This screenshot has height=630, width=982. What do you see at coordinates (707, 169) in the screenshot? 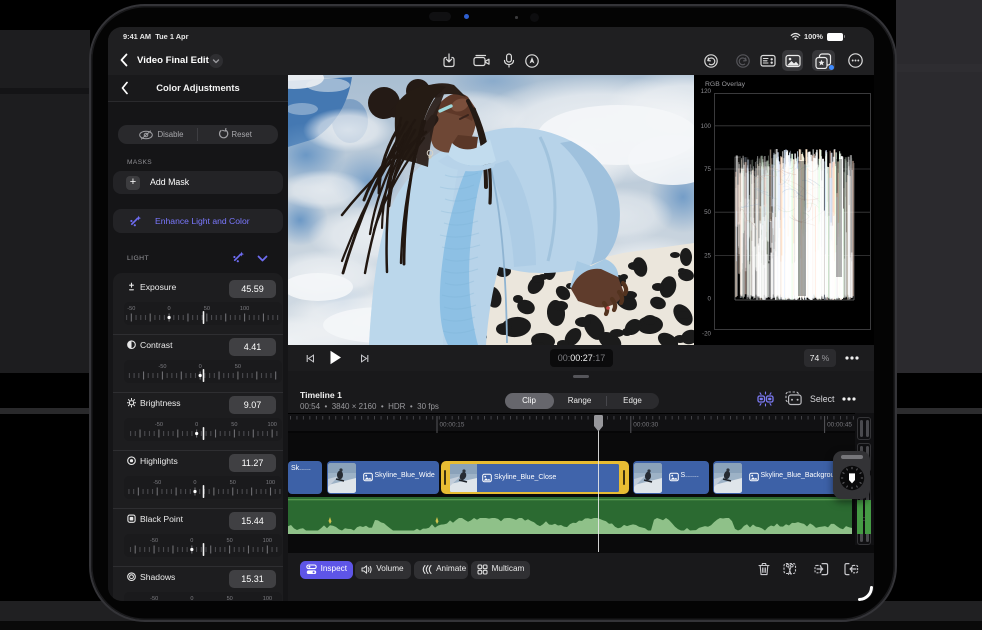
I see `svg-text: 75` at bounding box center [707, 169].